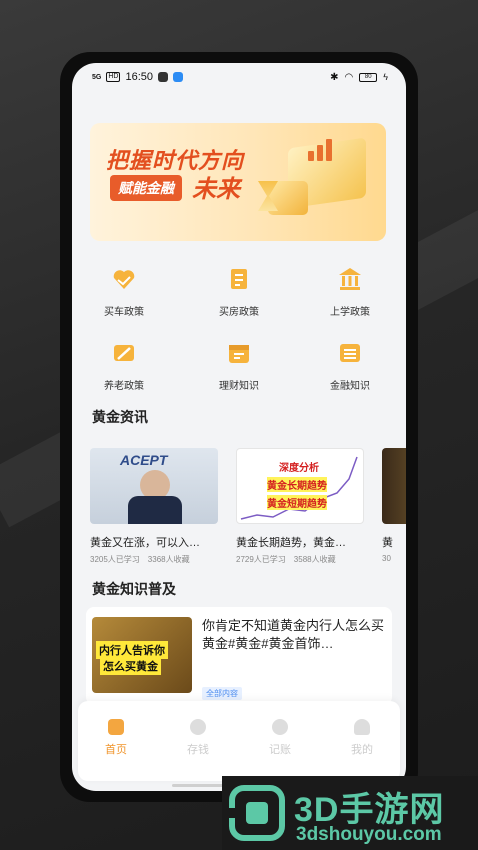  What do you see at coordinates (124, 353) in the screenshot?
I see `flag-icon` at bounding box center [124, 353].